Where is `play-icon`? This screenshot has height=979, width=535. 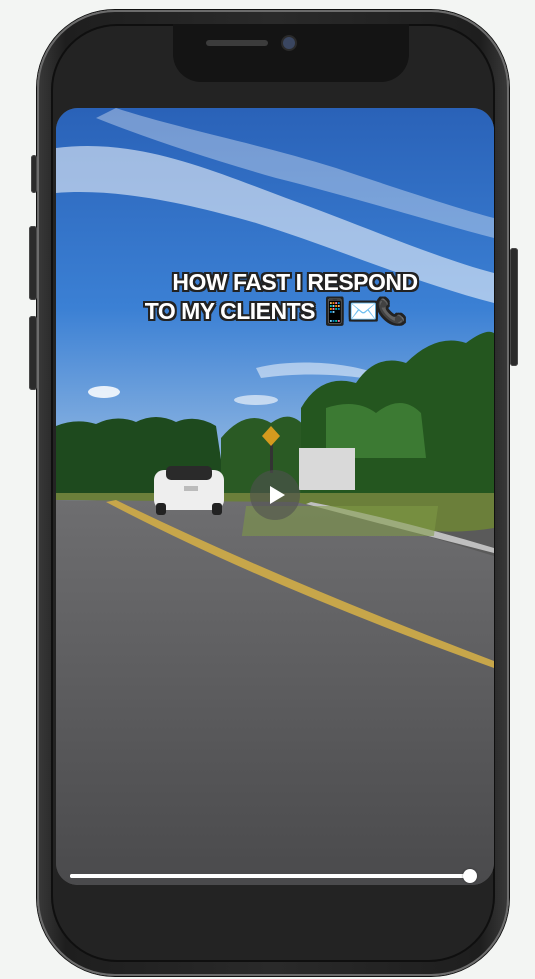
play-icon is located at coordinates (277, 495).